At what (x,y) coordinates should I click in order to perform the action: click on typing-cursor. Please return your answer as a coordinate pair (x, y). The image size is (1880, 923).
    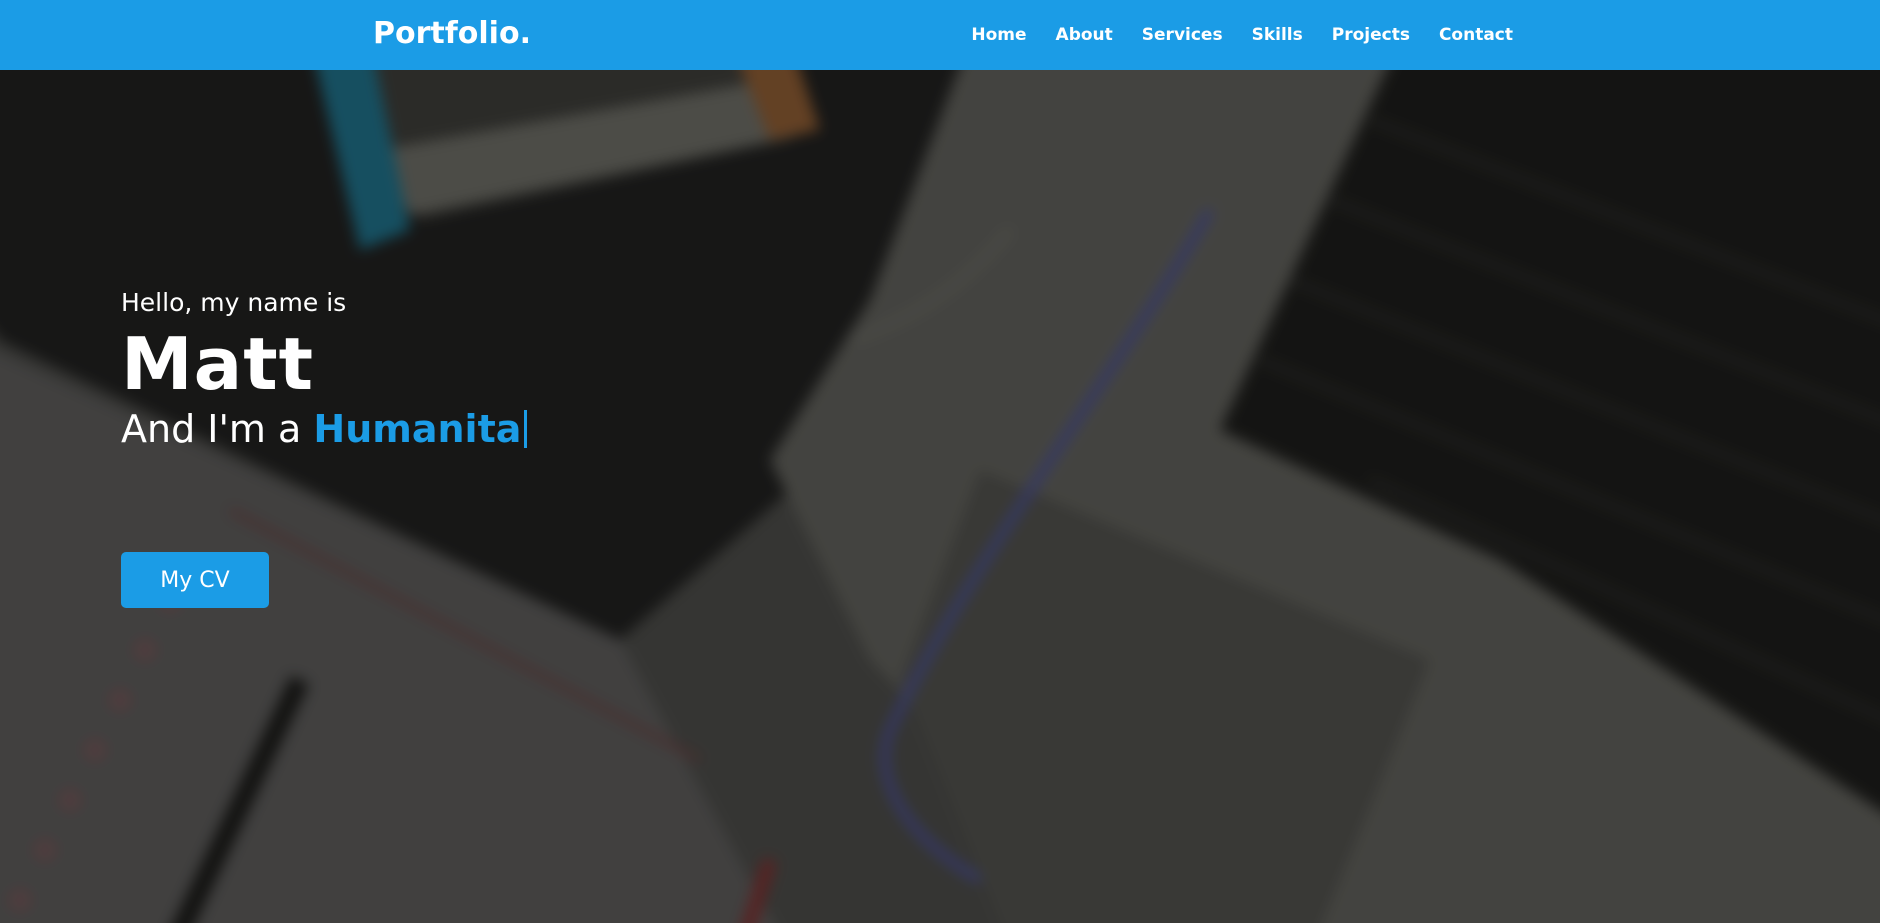
    Looking at the image, I should click on (526, 429).